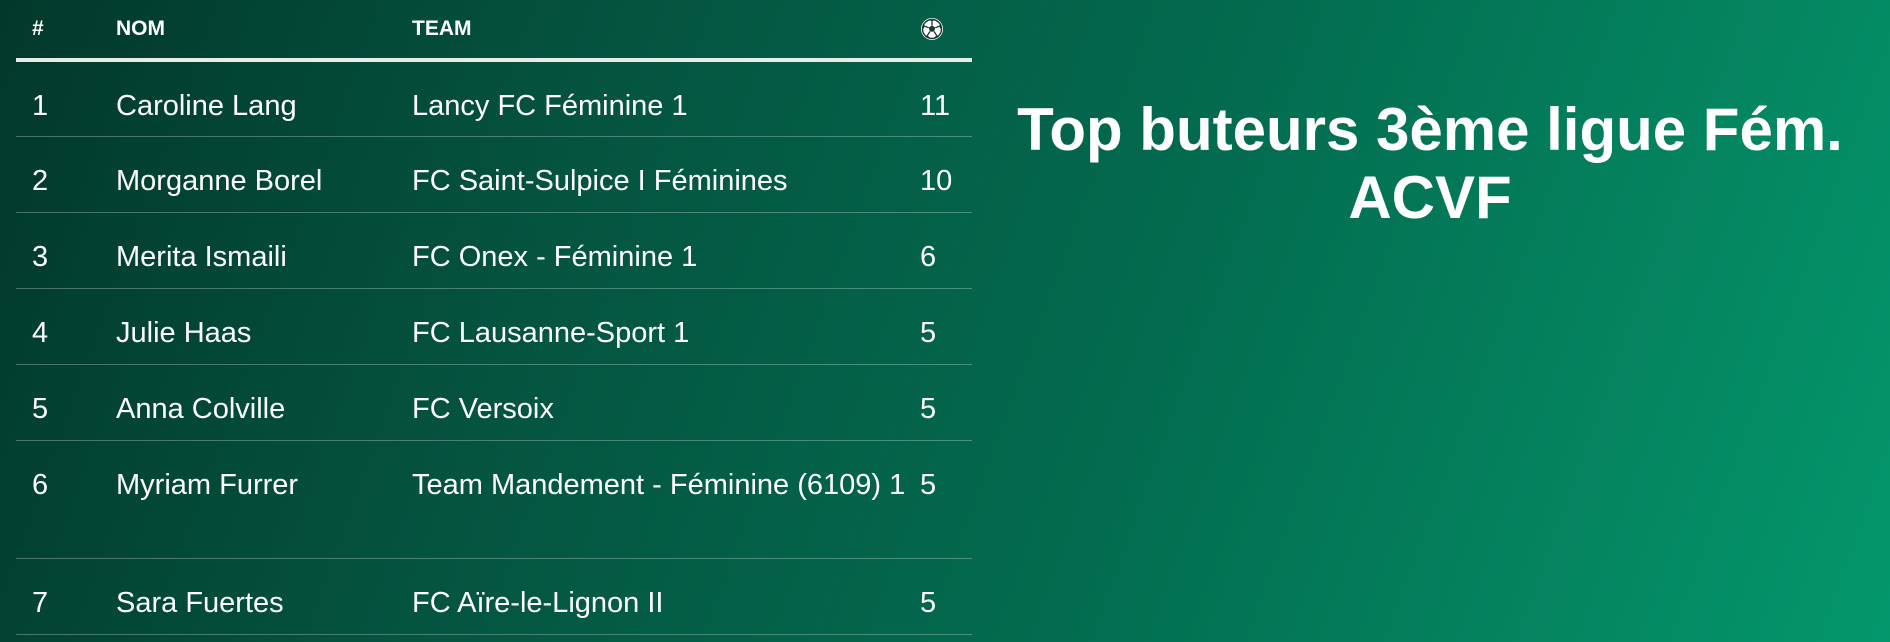  Describe the element at coordinates (264, 402) in the screenshot. I see `cell-name: Anna Colville` at that location.